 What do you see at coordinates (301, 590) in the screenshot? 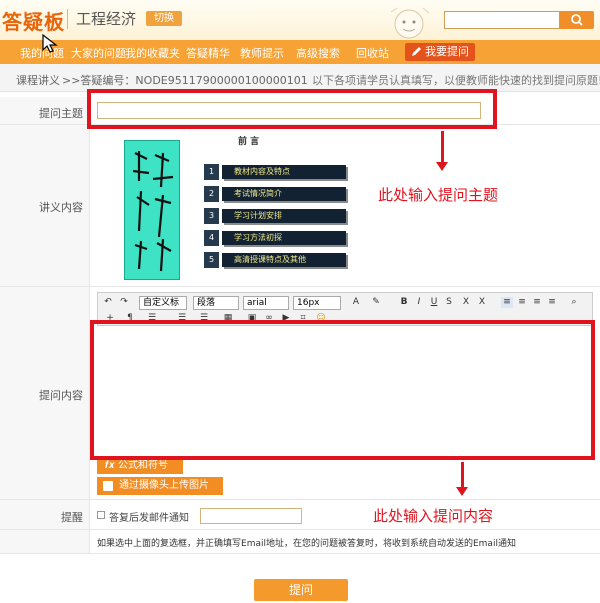
I see `submit-button: 提问` at bounding box center [301, 590].